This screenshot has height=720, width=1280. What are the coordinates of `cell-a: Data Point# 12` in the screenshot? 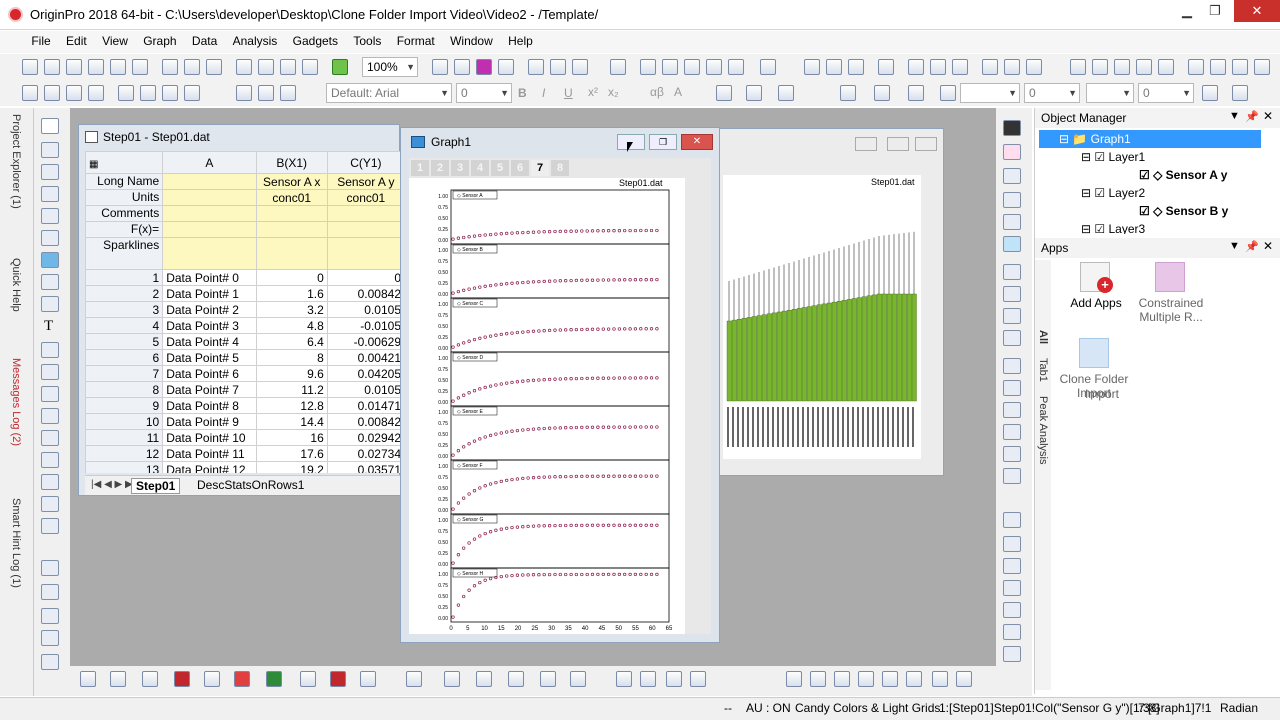 It's located at (209, 467).